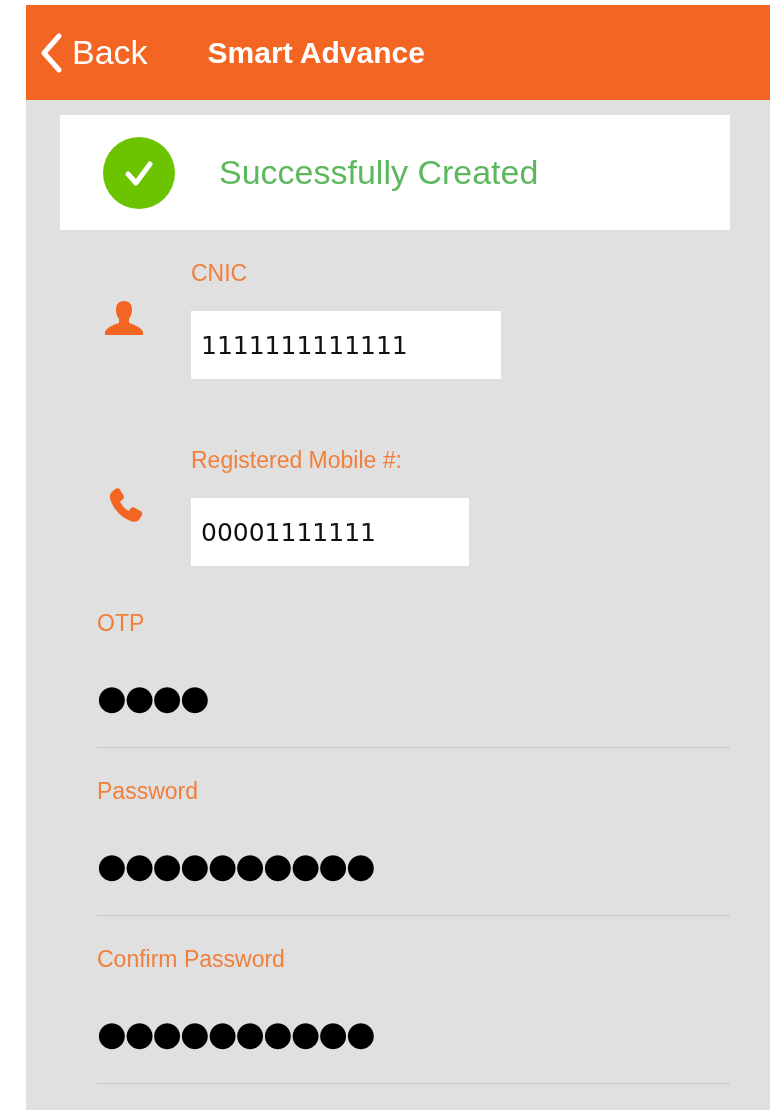  I want to click on chevron-left-icon, so click(51, 52).